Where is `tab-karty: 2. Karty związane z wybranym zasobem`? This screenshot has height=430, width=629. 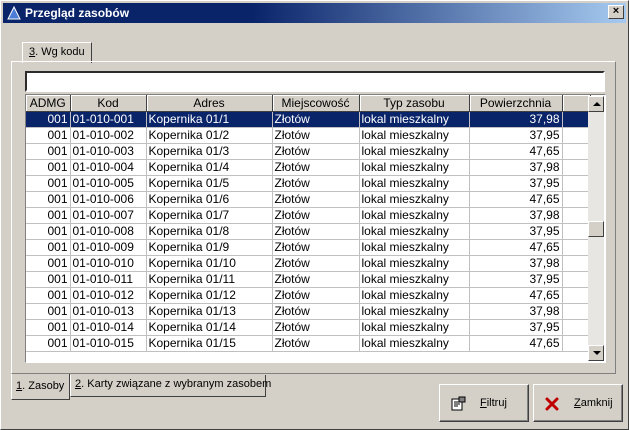 tab-karty: 2. Karty związane z wybranym zasobem is located at coordinates (170, 386).